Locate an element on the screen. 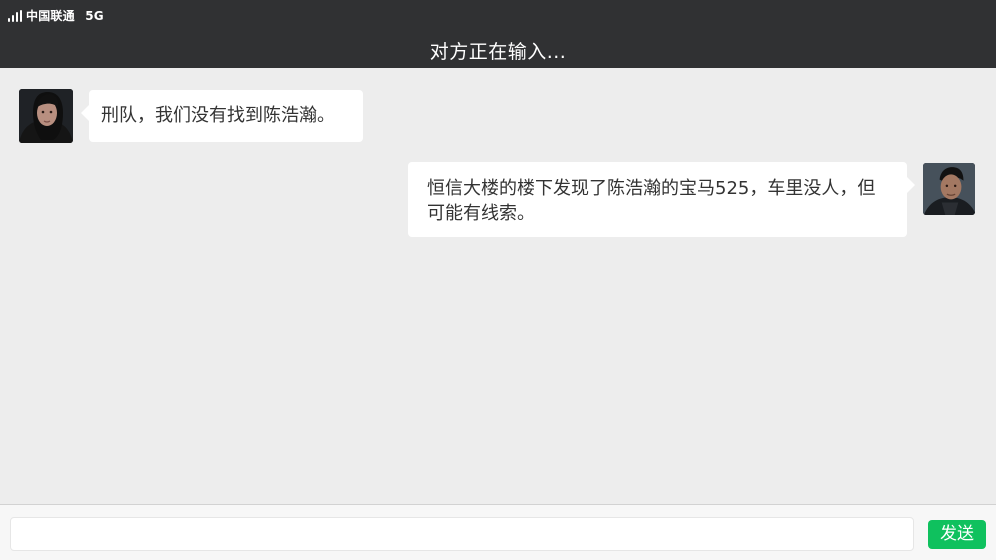 The height and width of the screenshot is (560, 996). network-type: 5G is located at coordinates (94, 16).